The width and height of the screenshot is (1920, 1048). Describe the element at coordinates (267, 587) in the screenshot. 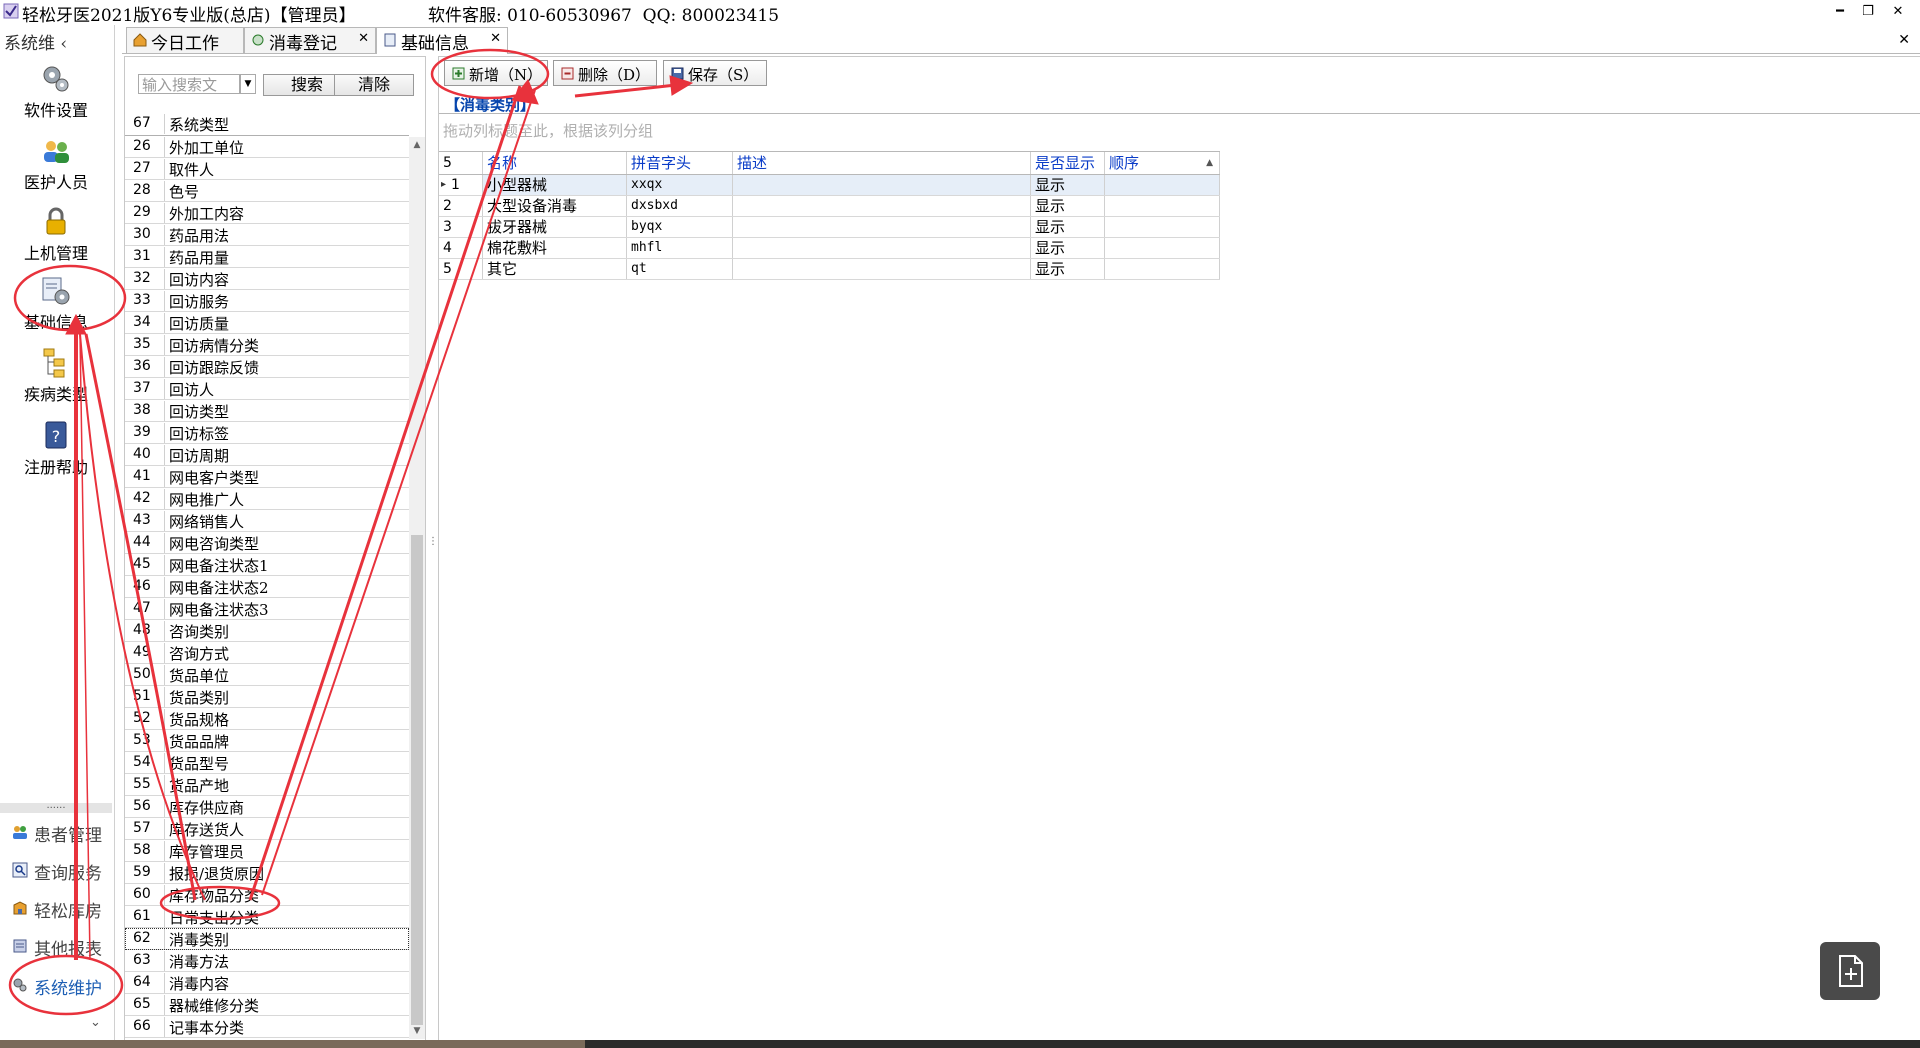

I see `list-item: 46 网电备注状态2` at that location.